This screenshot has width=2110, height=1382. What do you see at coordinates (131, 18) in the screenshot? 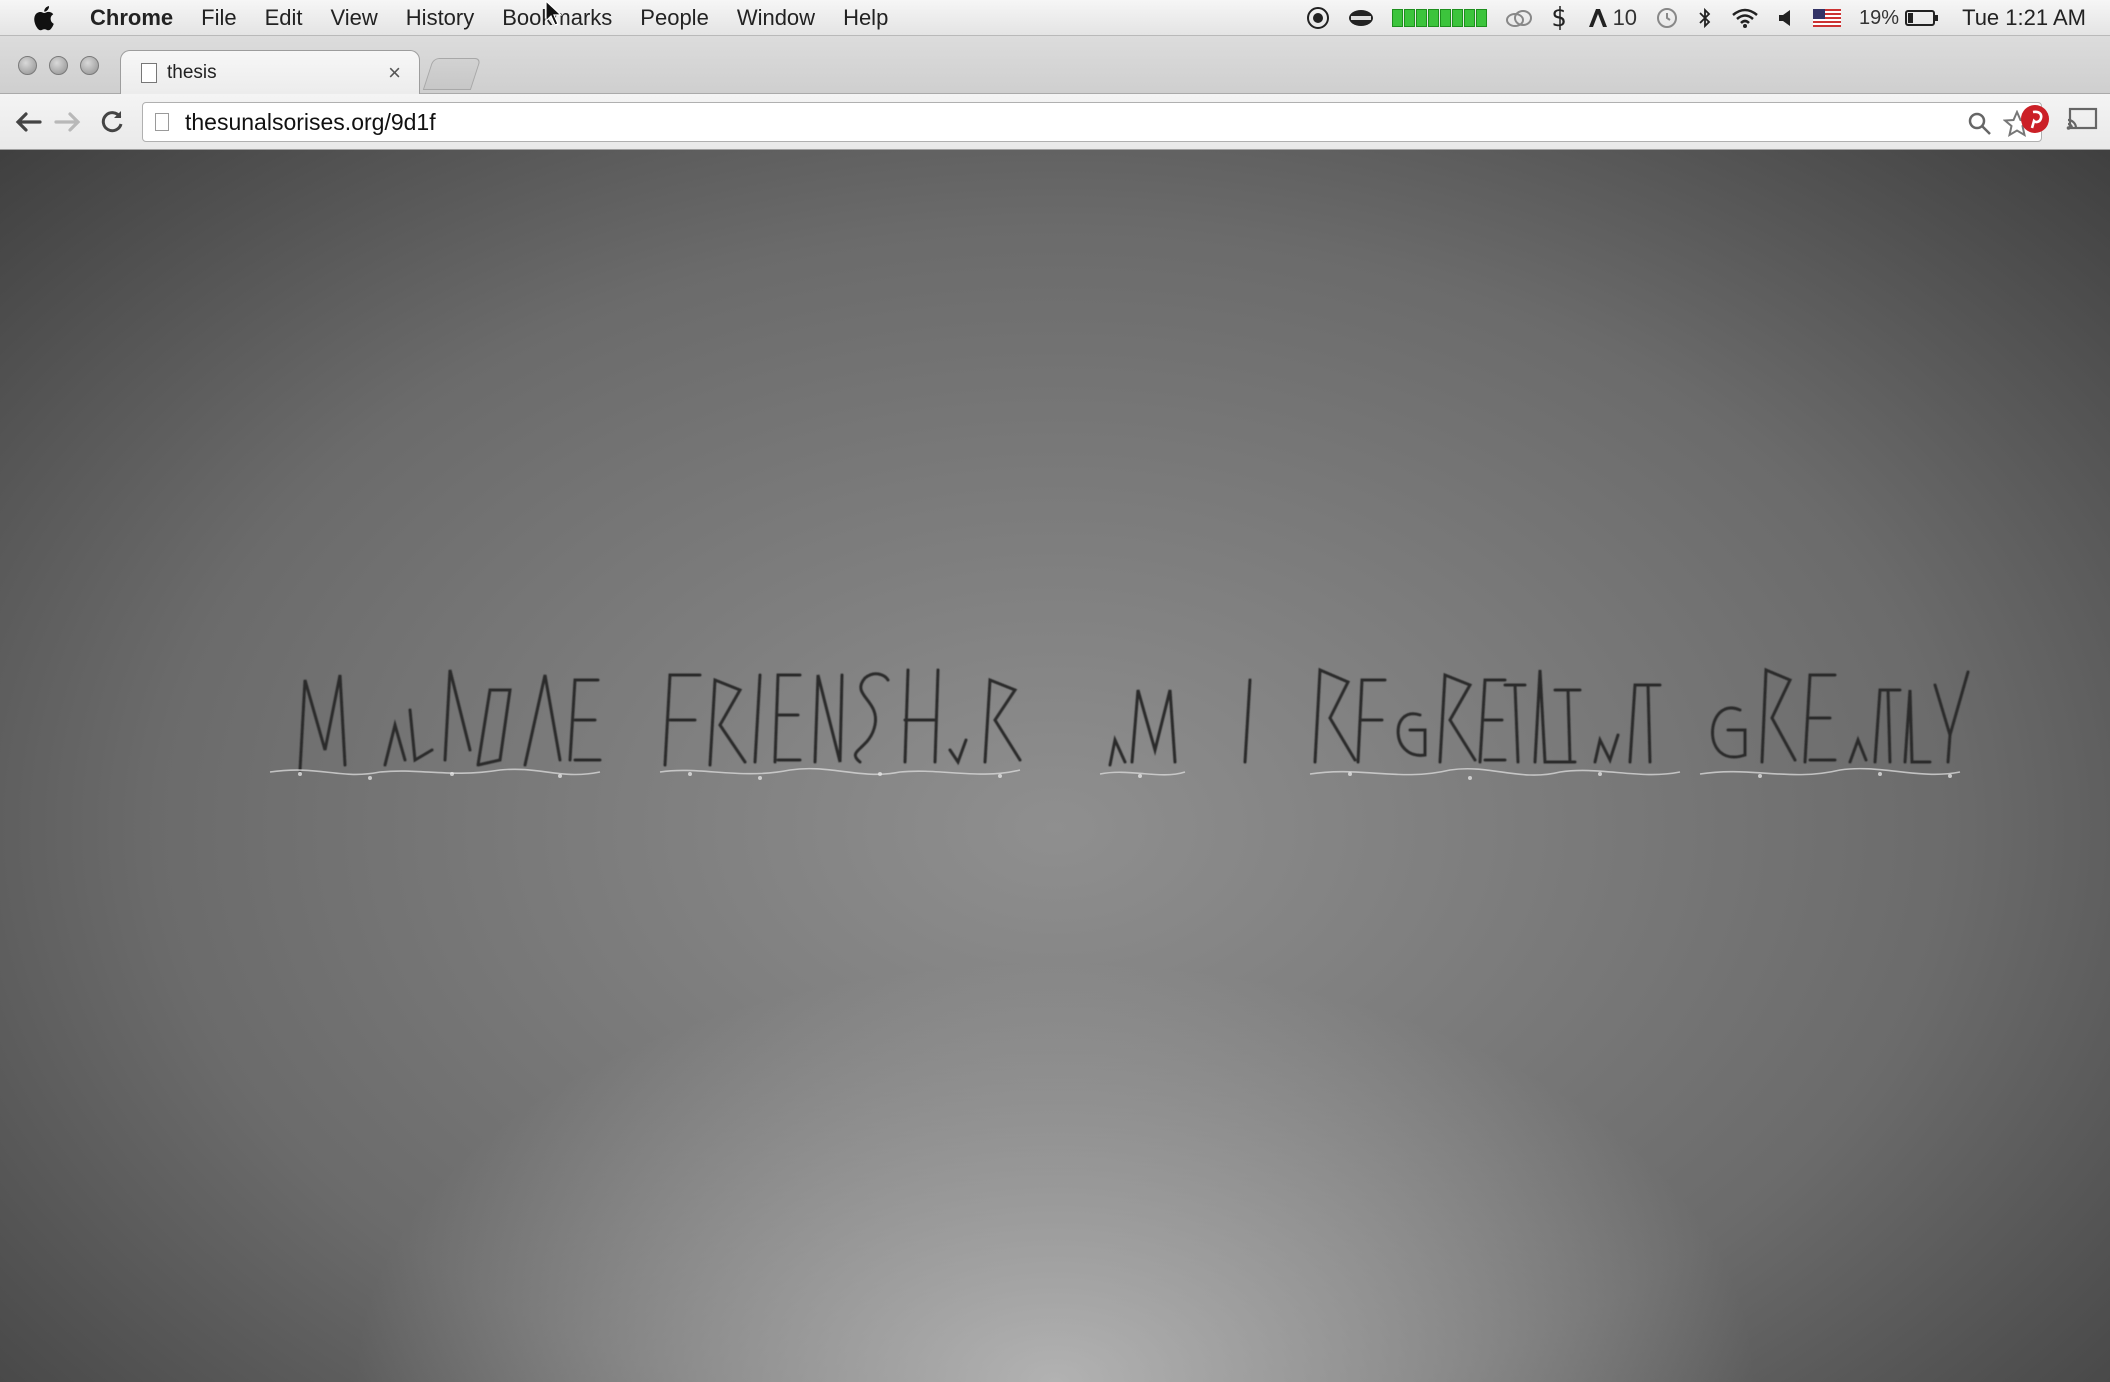
I see `app-menu-chrome: Chrome` at bounding box center [131, 18].